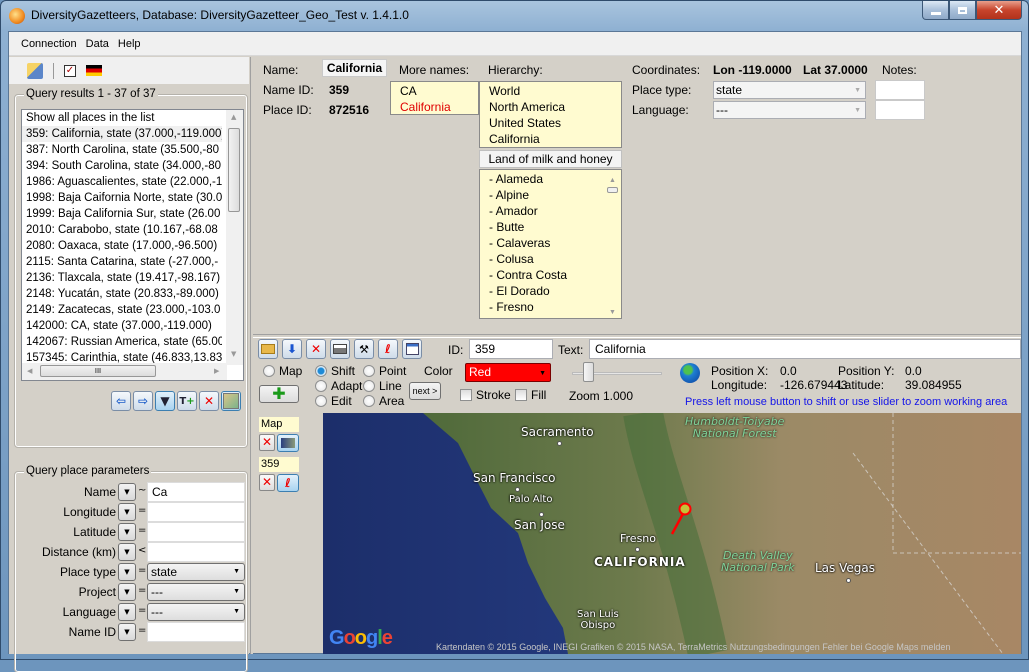  What do you see at coordinates (196, 512) in the screenshot?
I see `longitude-input` at bounding box center [196, 512].